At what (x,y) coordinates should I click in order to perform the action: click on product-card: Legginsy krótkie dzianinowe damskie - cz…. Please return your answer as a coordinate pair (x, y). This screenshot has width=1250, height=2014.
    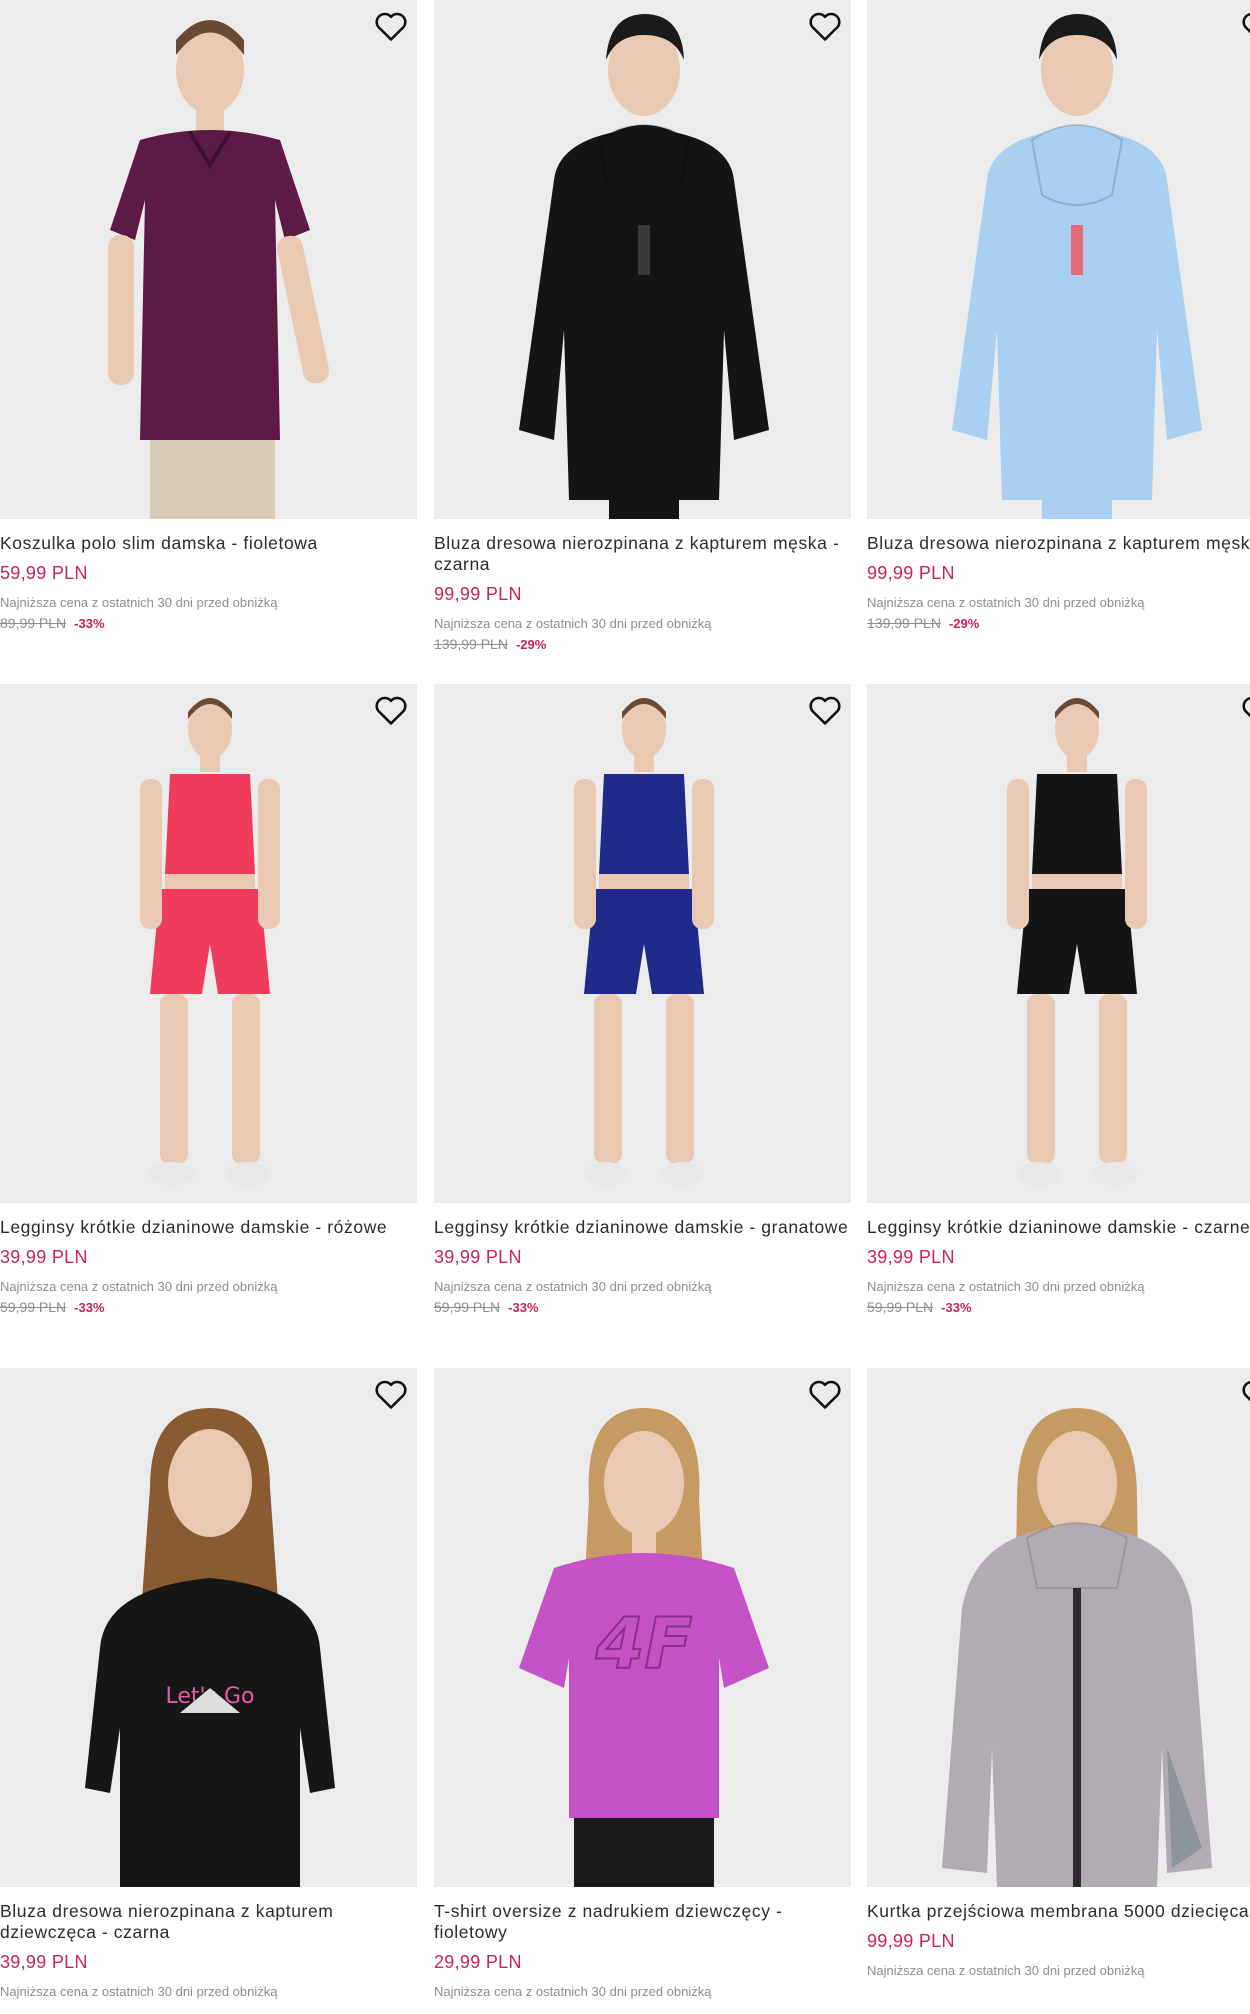
    Looking at the image, I should click on (1058, 999).